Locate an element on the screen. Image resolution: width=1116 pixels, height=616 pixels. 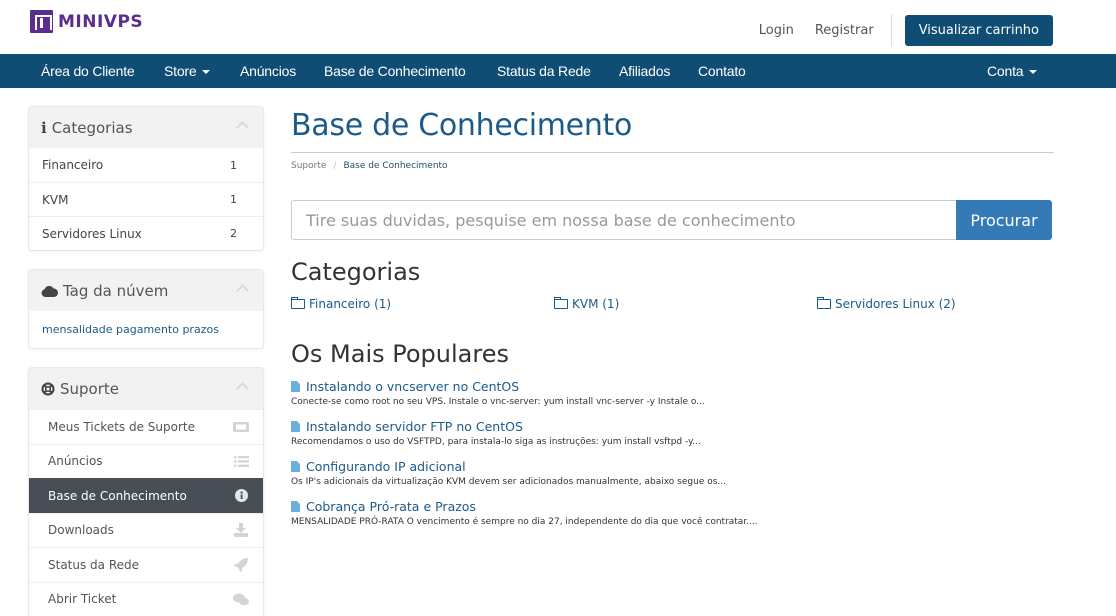
support-item-label: Downloads is located at coordinates (81, 530).